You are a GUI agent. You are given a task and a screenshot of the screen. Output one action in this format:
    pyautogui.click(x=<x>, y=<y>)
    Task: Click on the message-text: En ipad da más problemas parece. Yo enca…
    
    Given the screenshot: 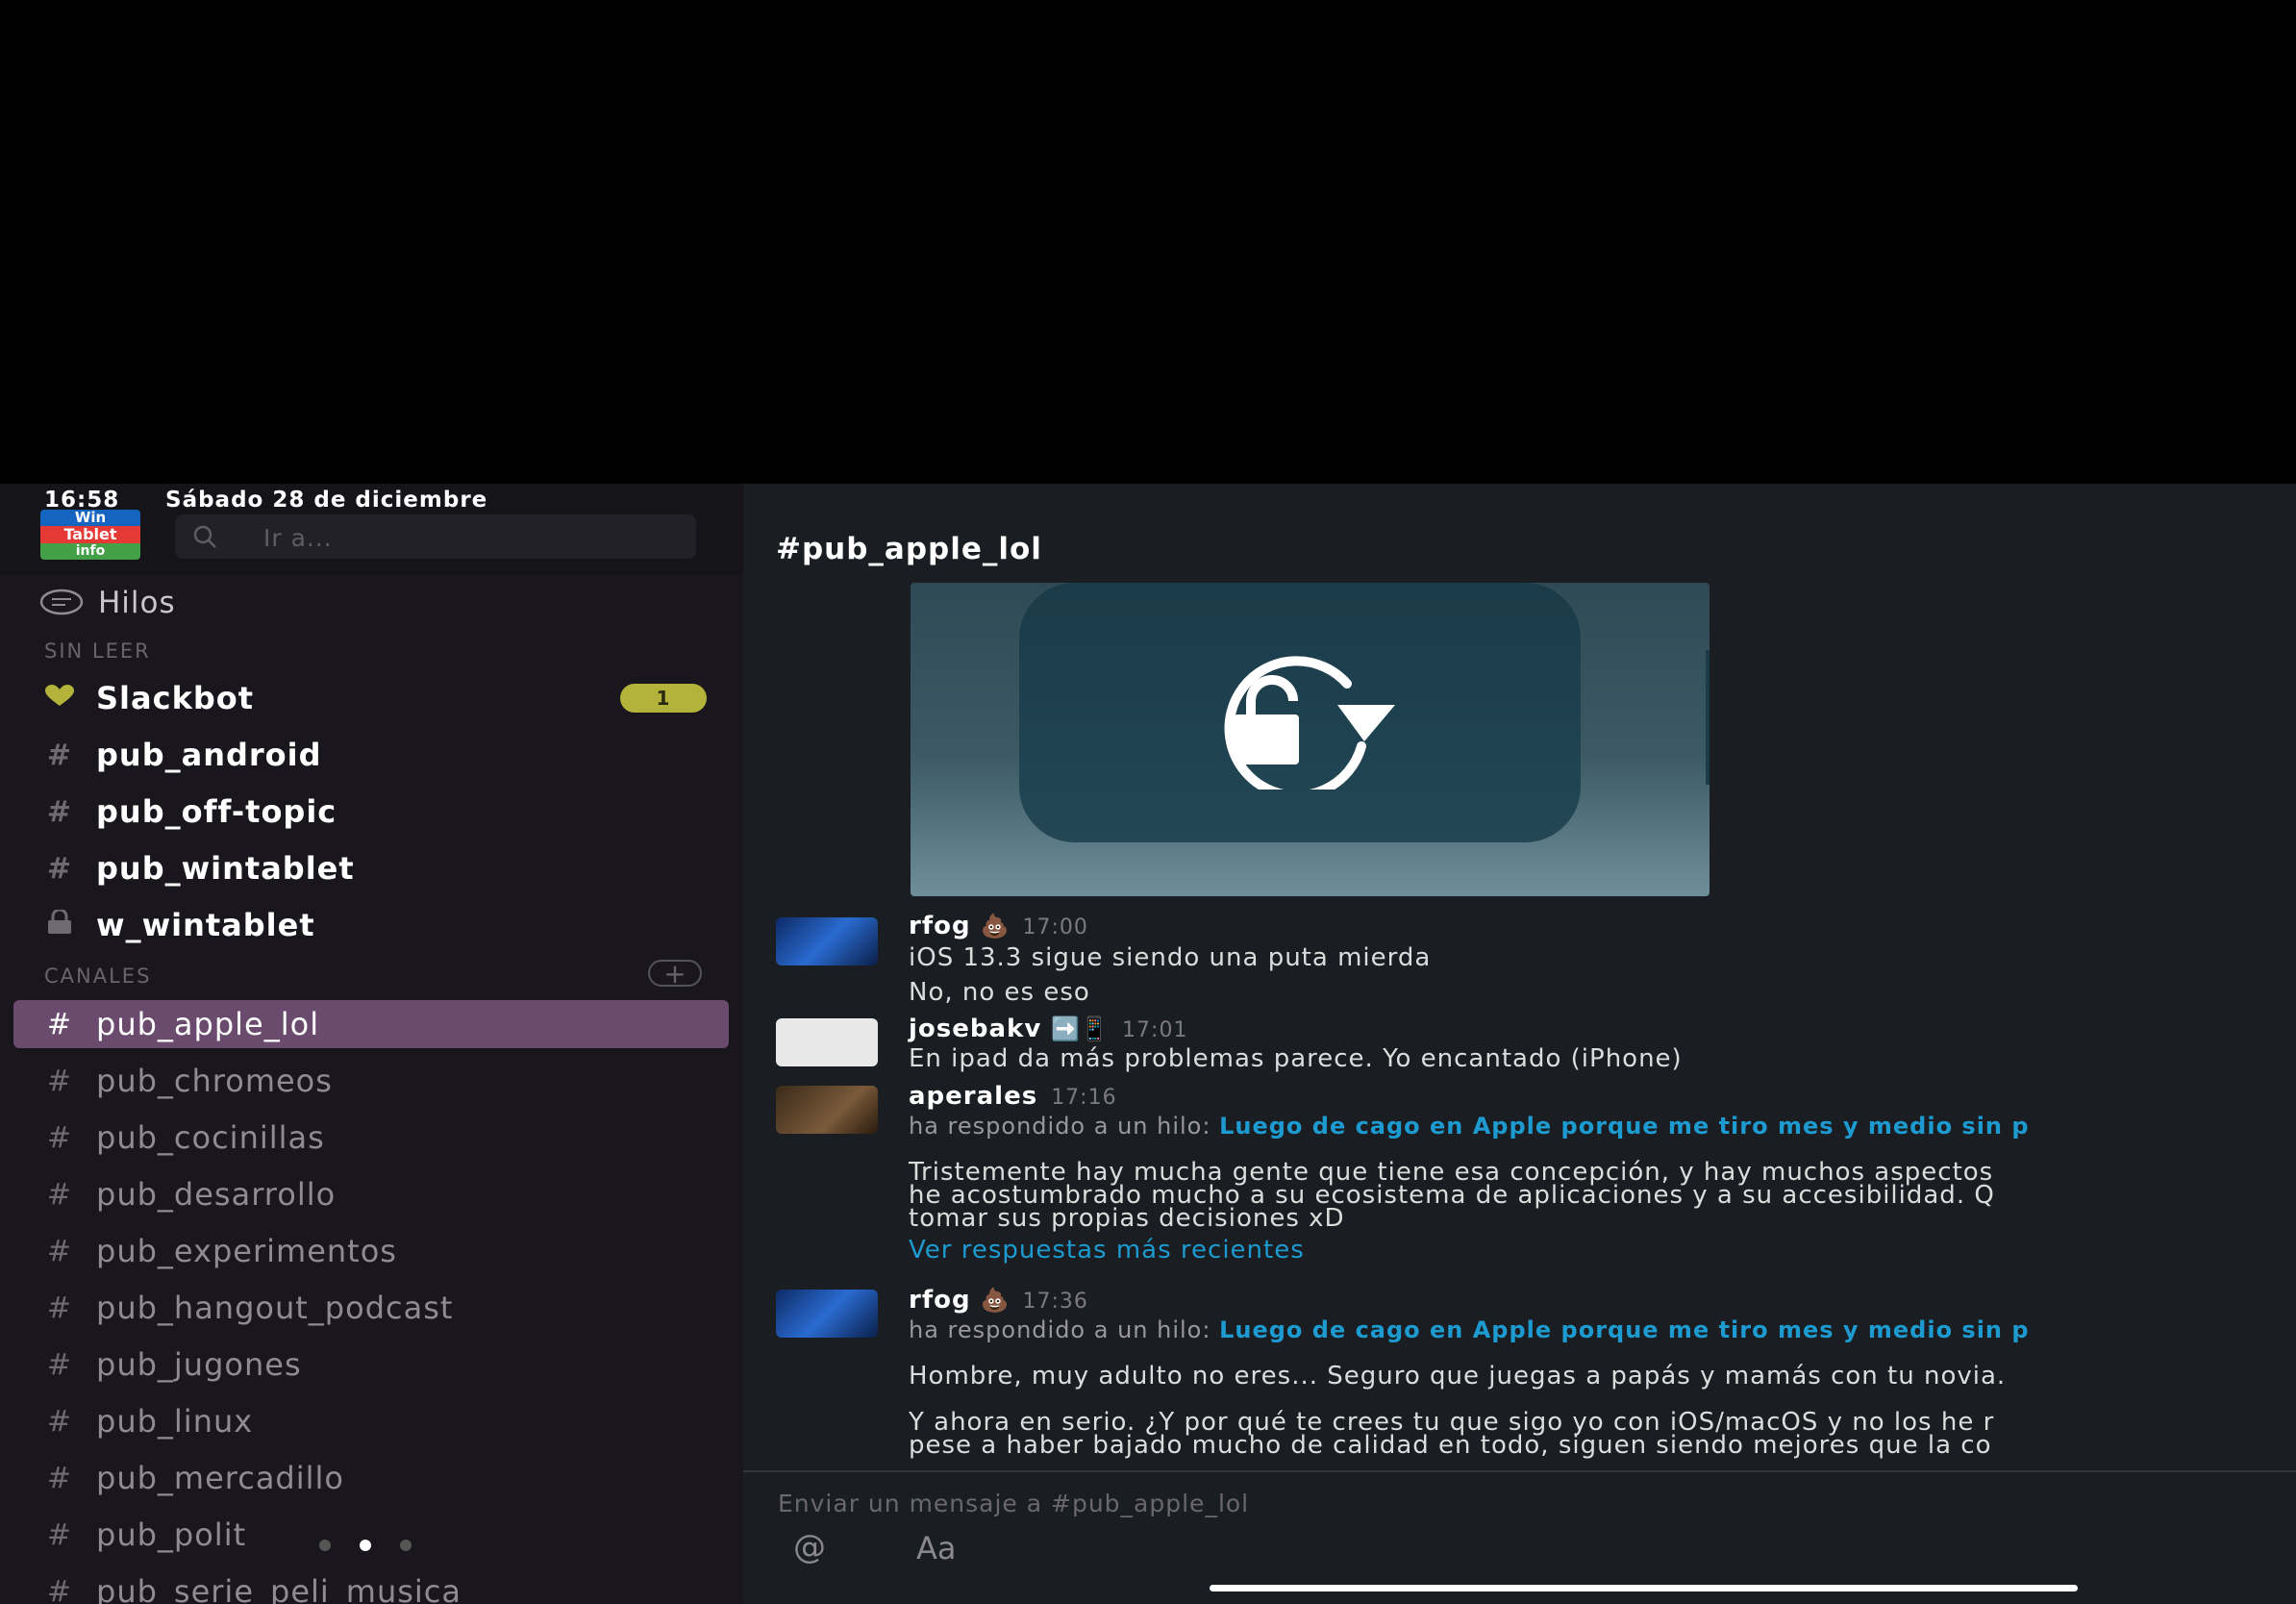 What is the action you would take?
    pyautogui.click(x=1296, y=1058)
    